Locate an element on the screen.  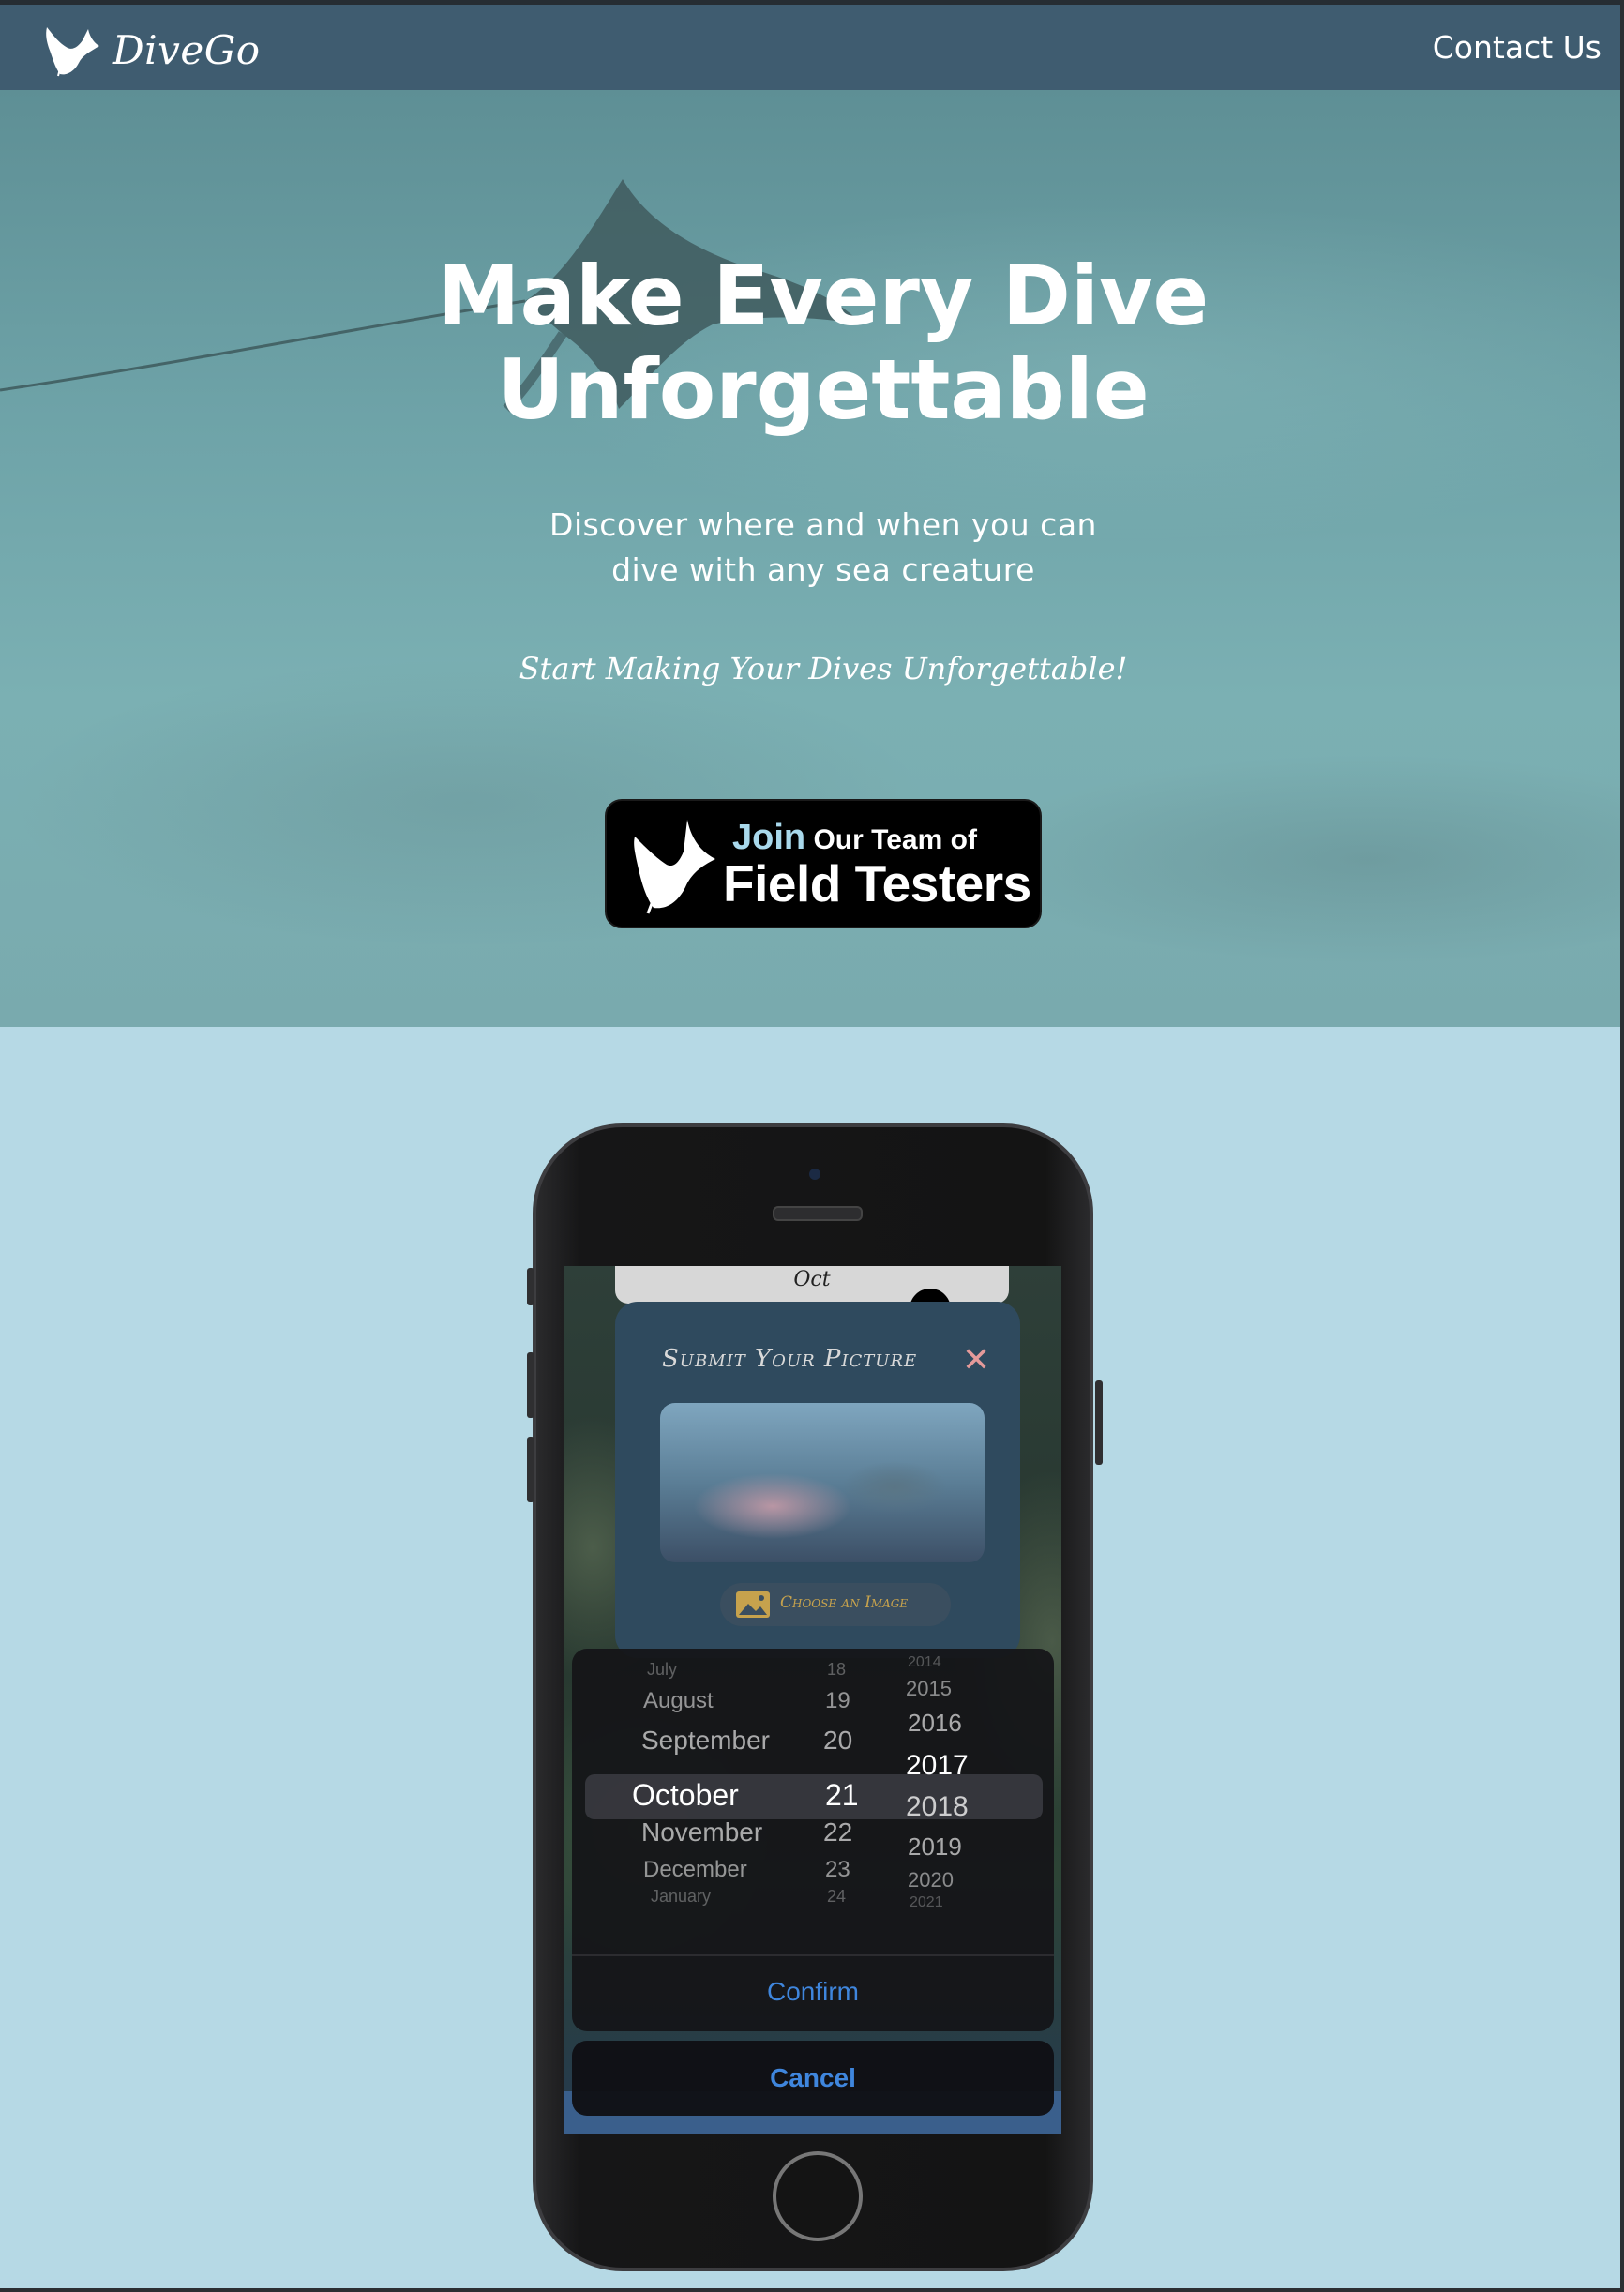
picker-month: November is located at coordinates (701, 1832).